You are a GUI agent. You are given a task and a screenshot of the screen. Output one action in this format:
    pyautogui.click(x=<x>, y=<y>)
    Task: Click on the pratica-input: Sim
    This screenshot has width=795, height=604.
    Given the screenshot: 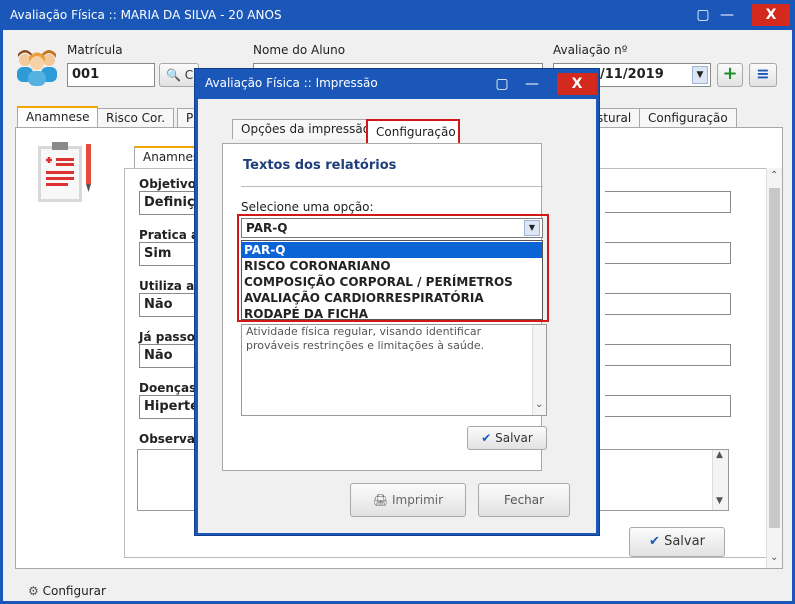 What is the action you would take?
    pyautogui.click(x=169, y=254)
    